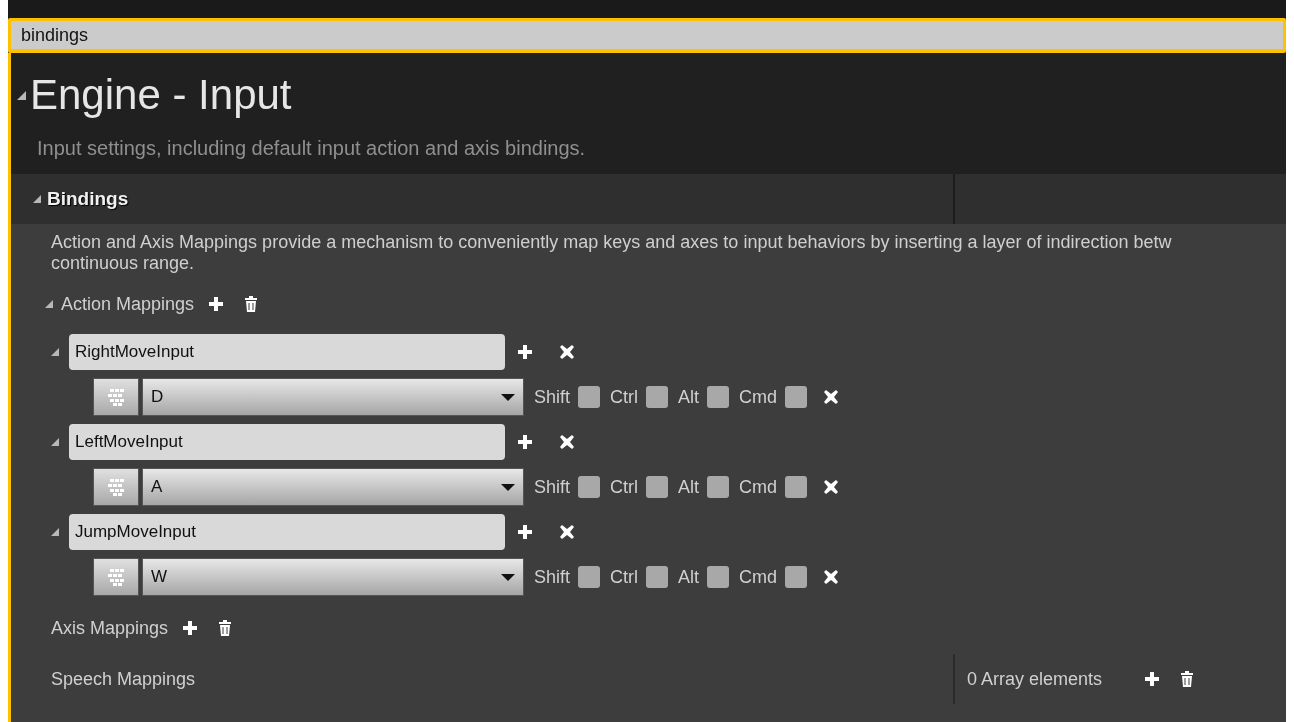 The height and width of the screenshot is (722, 1294). Describe the element at coordinates (161, 95) in the screenshot. I see `category-title: Engine - Input` at that location.